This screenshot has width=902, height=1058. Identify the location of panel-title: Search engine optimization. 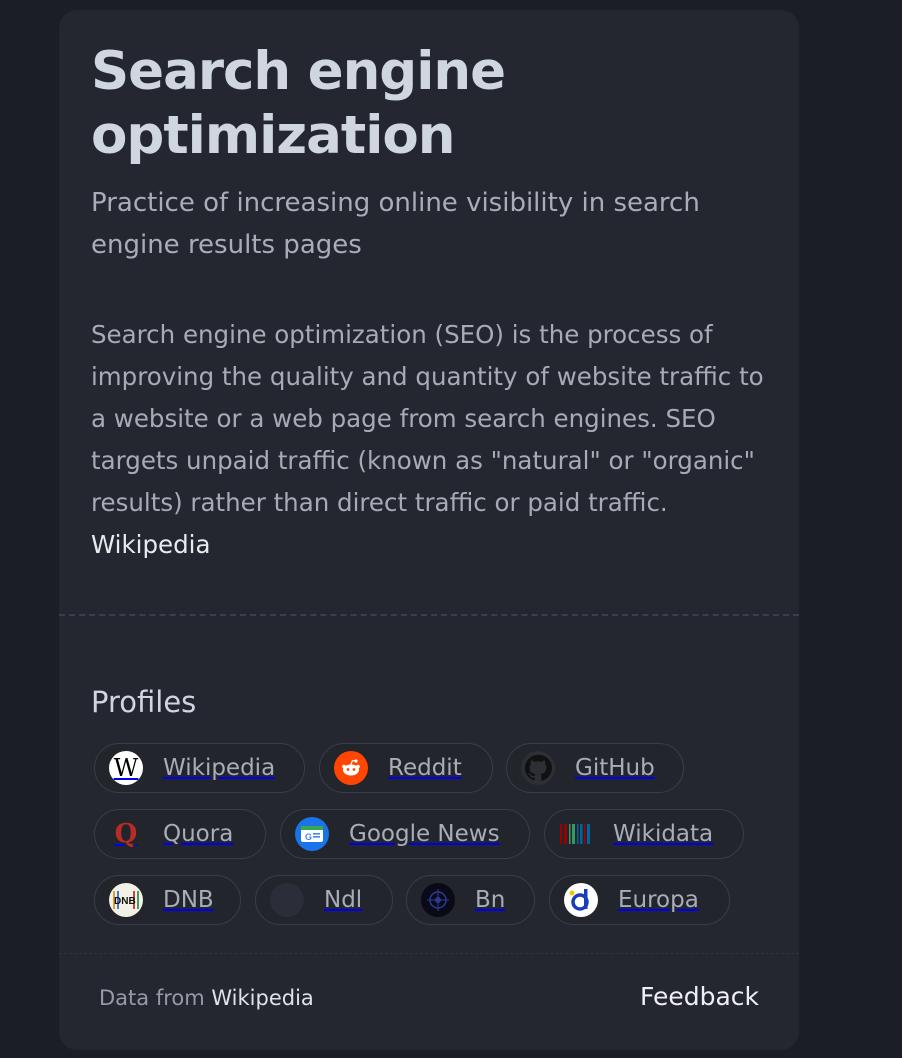
(298, 103).